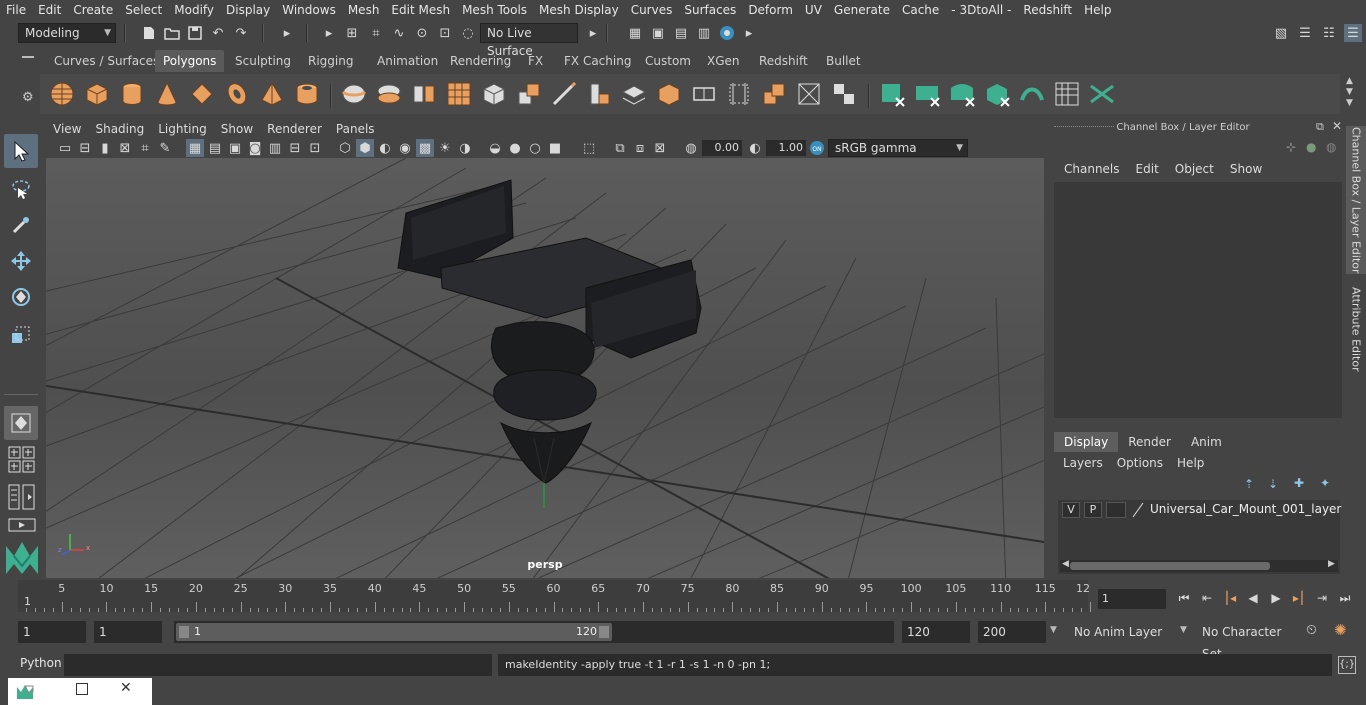  Describe the element at coordinates (21, 423) in the screenshot. I see `single-view-layout-icon` at that location.